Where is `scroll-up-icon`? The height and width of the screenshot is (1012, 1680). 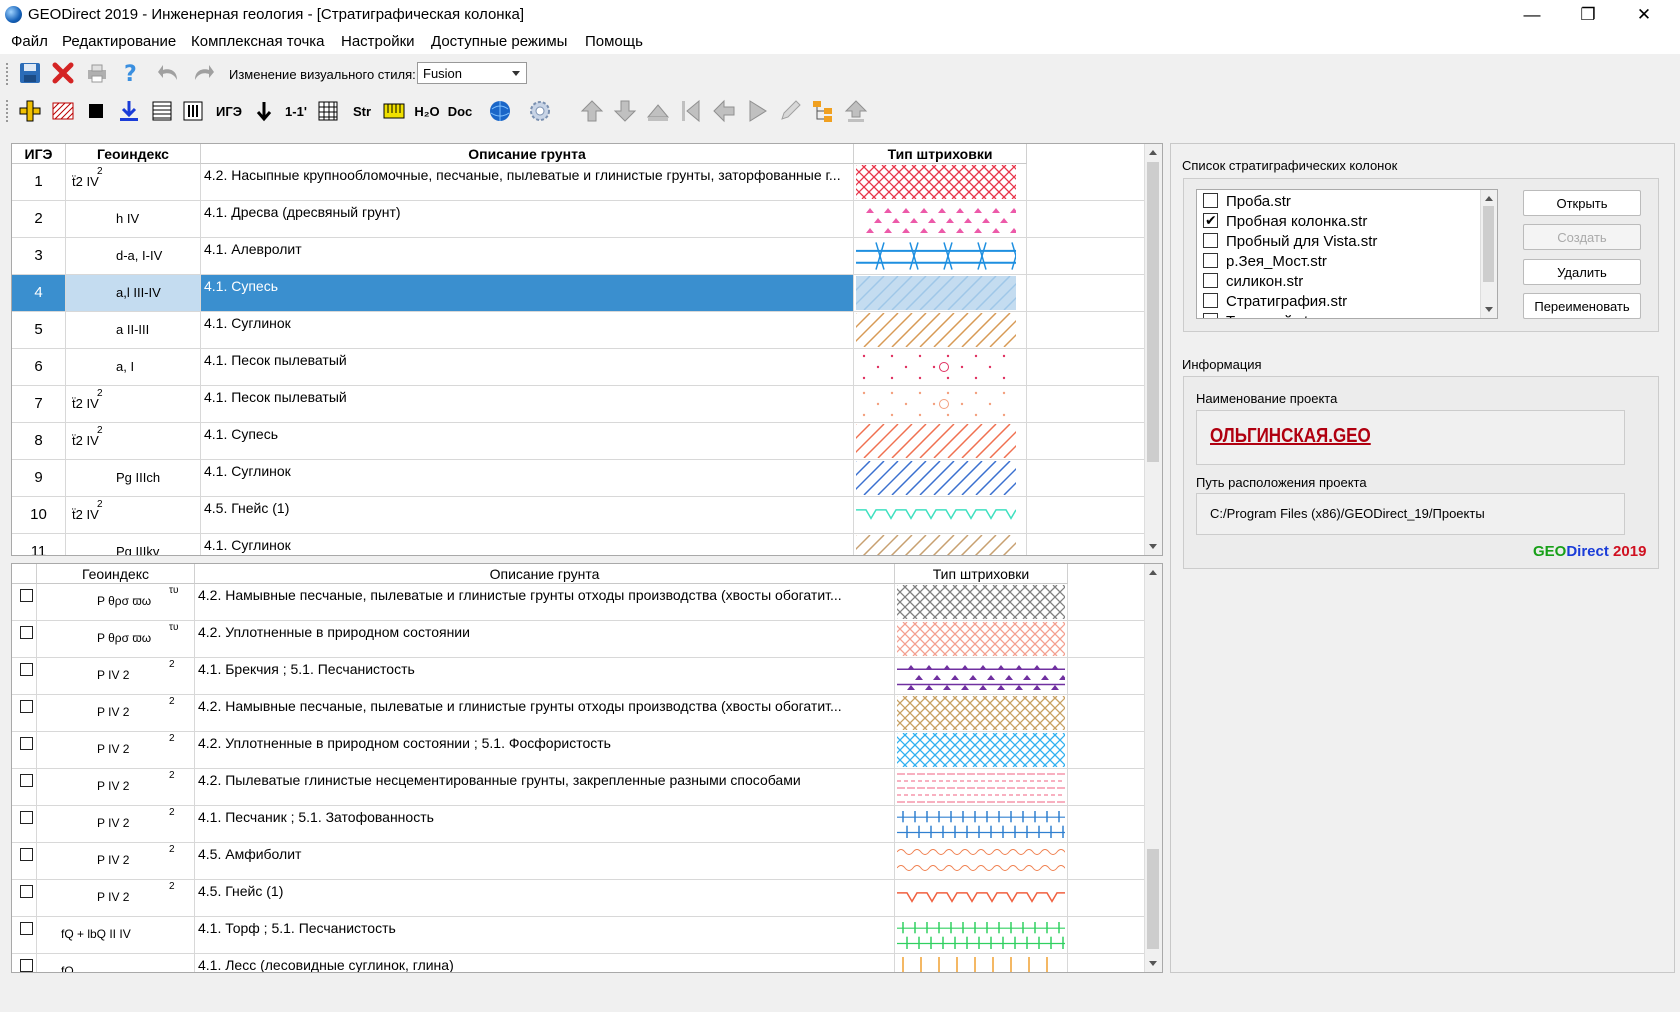
scroll-up-icon is located at coordinates (1153, 572).